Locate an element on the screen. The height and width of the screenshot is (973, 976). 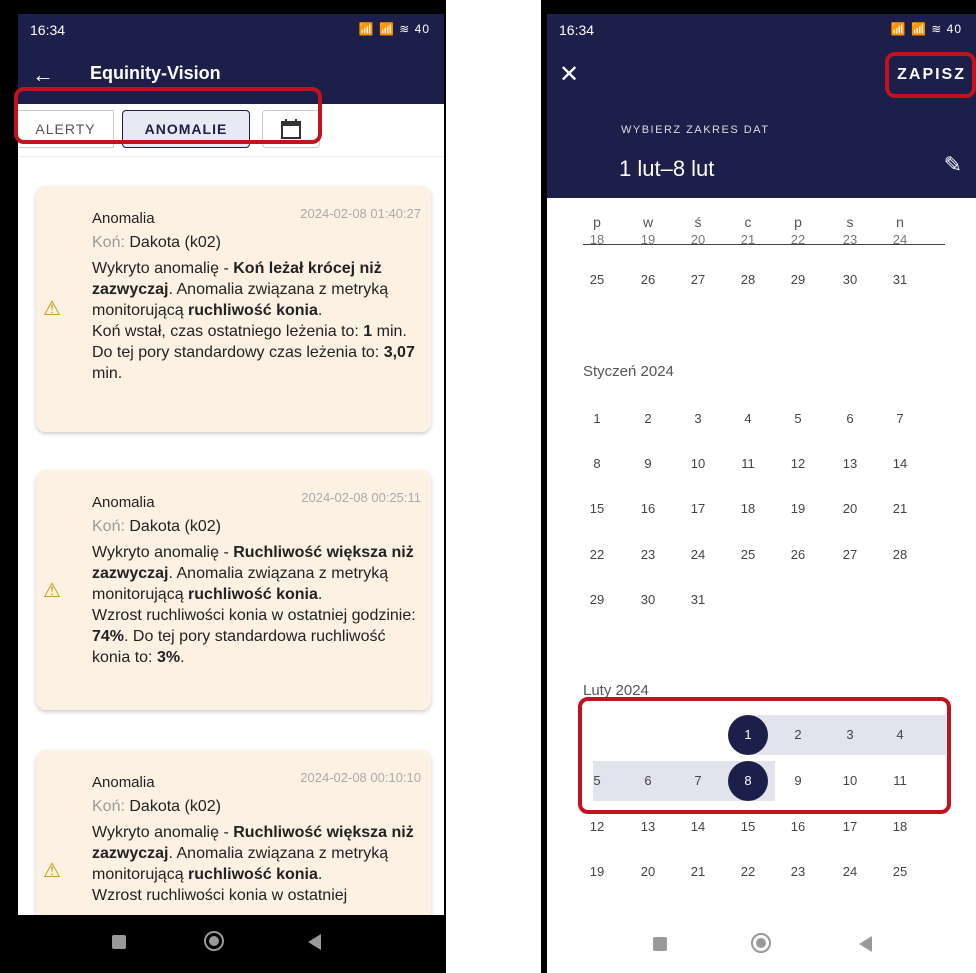
week-row: 15 16 17 18 19 20 21 is located at coordinates (761, 509).